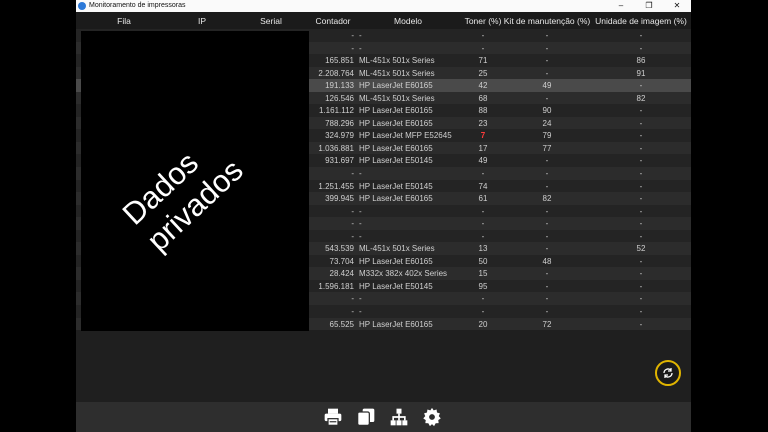 The width and height of the screenshot is (768, 432). Describe the element at coordinates (641, 21) in the screenshot. I see `col-header-unidade: Unidade de imagem (%)` at that location.